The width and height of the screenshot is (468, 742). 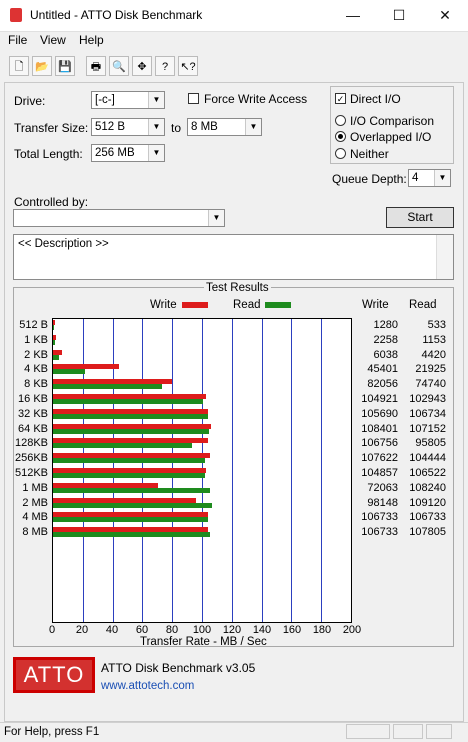 What do you see at coordinates (142, 630) in the screenshot?
I see `x-tick-label: 60` at bounding box center [142, 630].